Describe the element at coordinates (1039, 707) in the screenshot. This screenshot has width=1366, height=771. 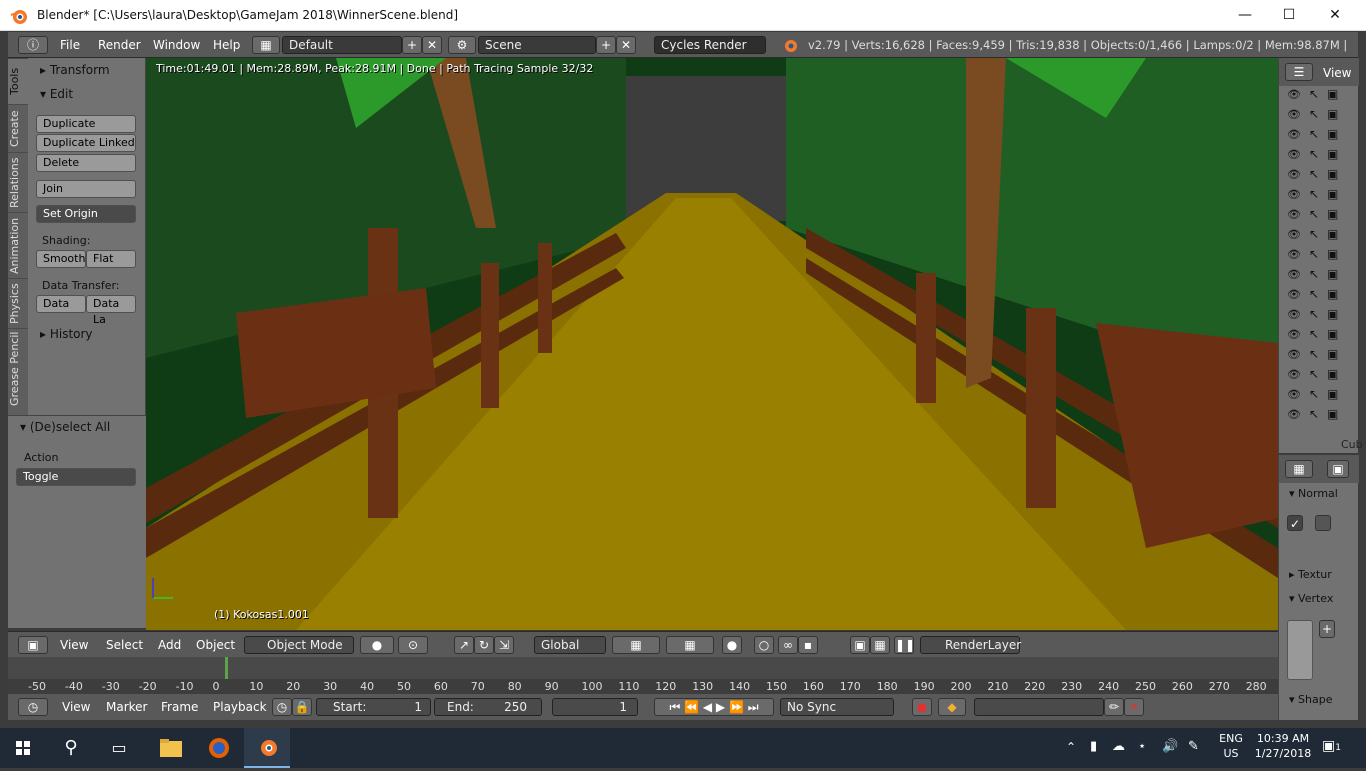
I see `keying-set-field` at that location.